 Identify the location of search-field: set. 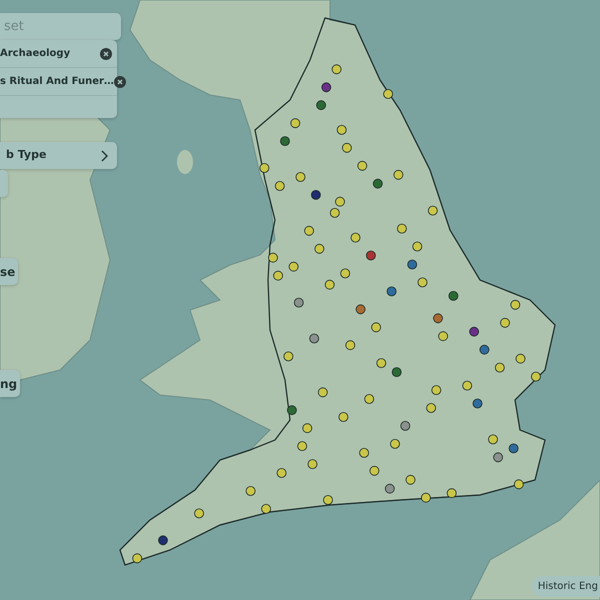
(60, 26).